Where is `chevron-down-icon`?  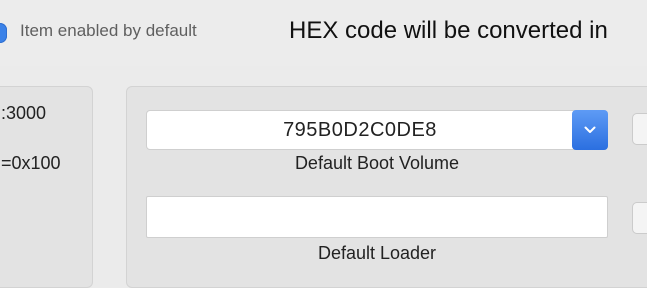 chevron-down-icon is located at coordinates (590, 130).